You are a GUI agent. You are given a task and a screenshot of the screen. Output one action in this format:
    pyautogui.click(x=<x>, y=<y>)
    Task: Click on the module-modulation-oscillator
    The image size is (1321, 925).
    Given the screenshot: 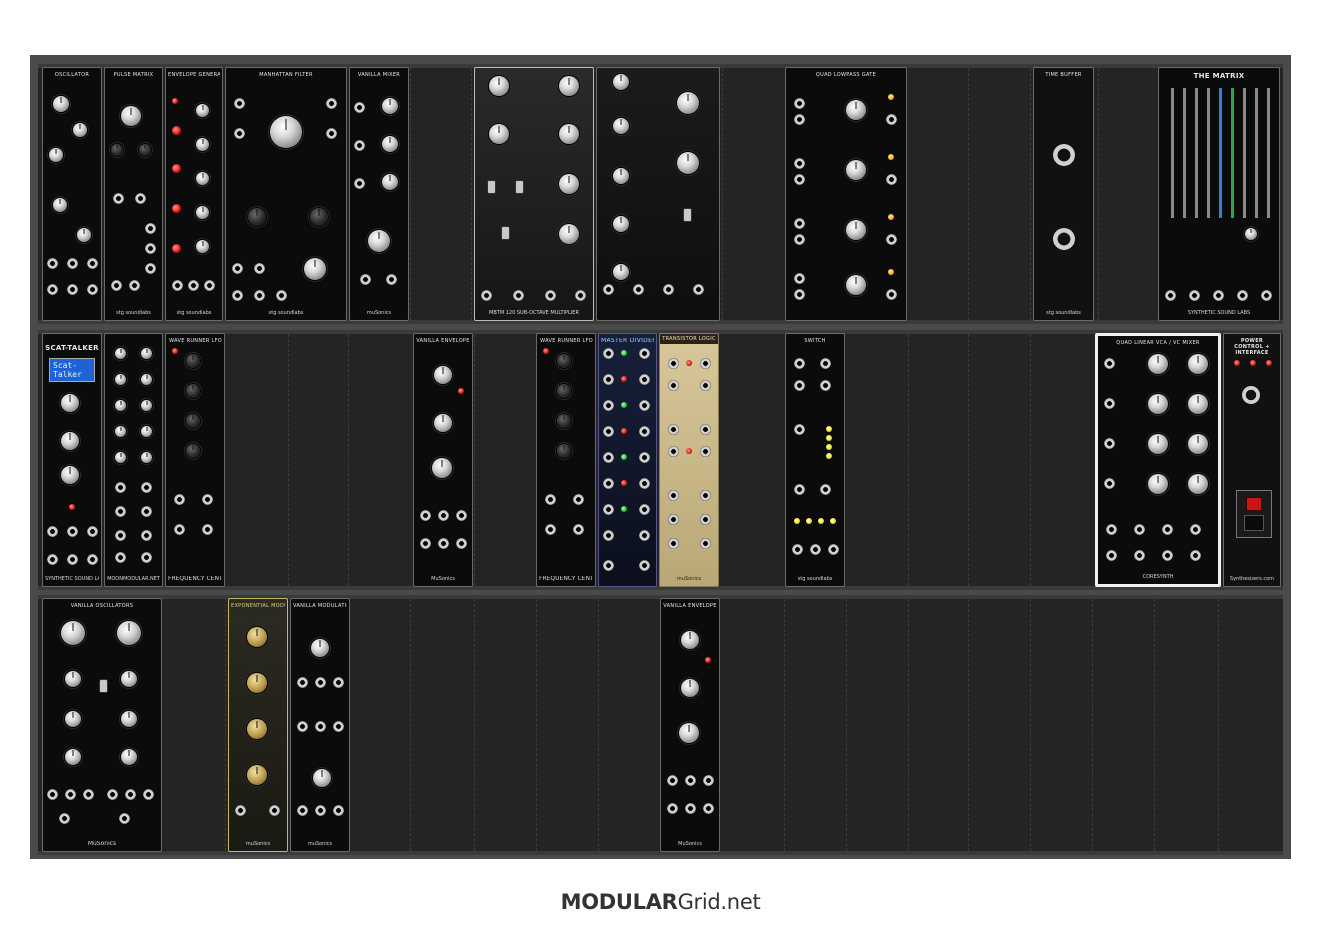 What is the action you would take?
    pyautogui.click(x=658, y=194)
    